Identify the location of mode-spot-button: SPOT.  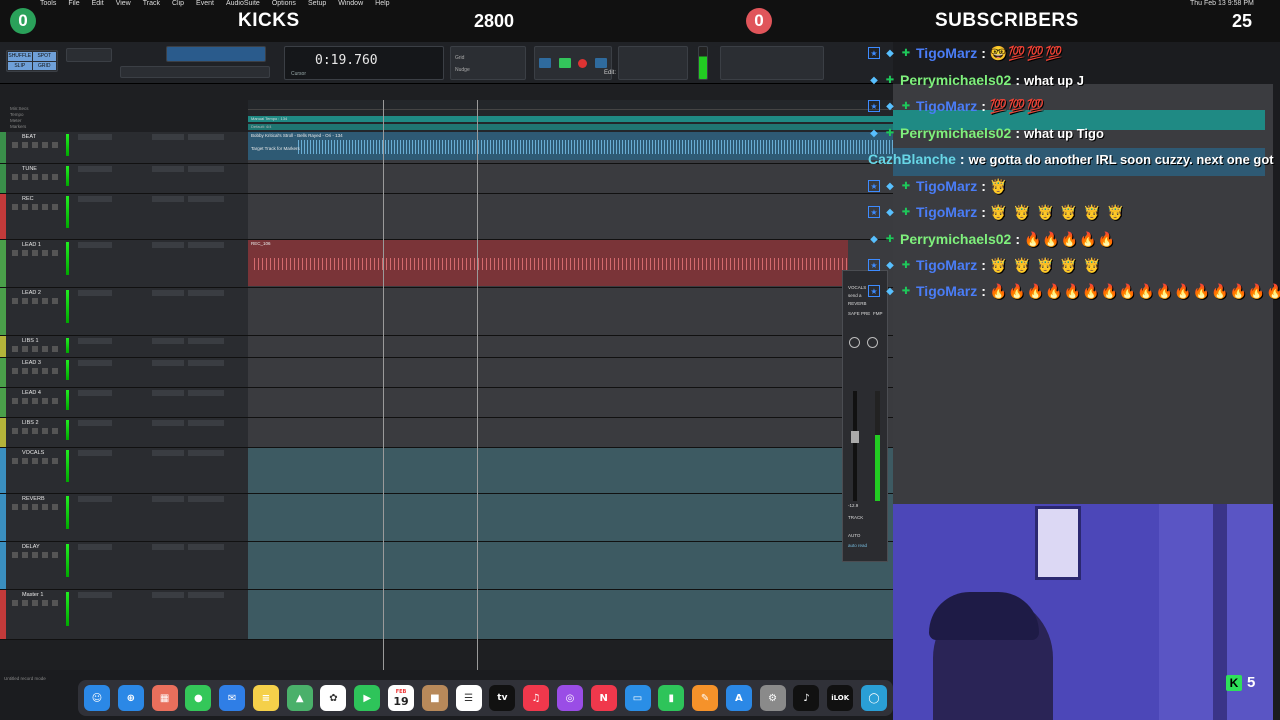
(44, 56).